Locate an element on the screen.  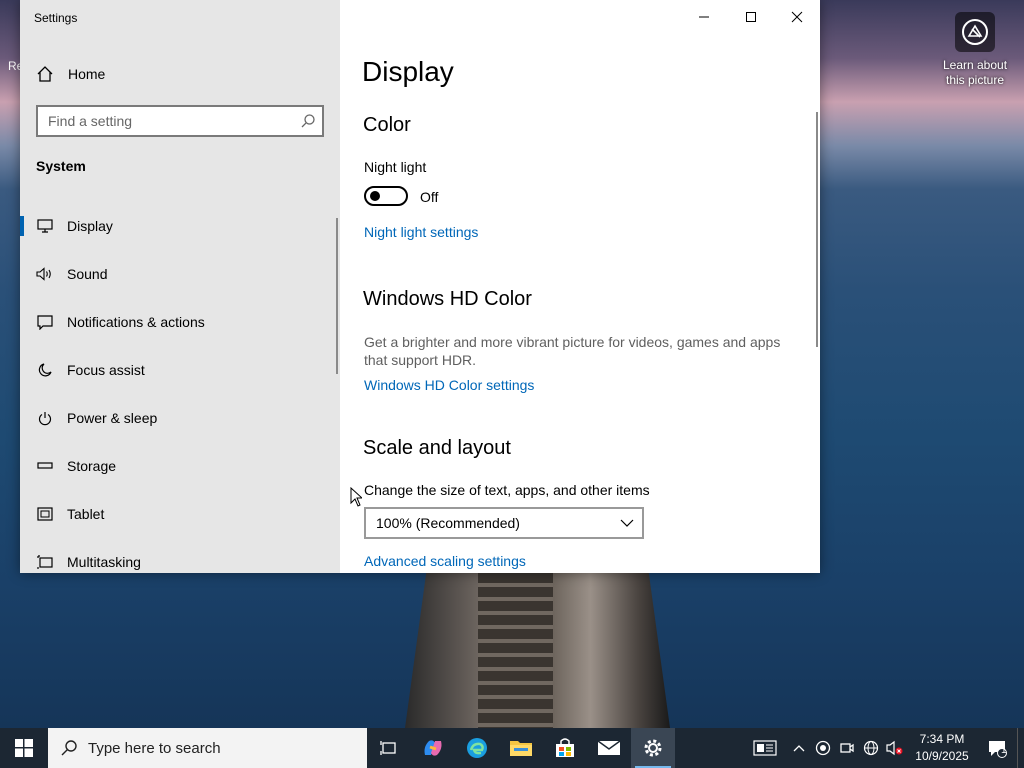
wallpaper-pier-steps is located at coordinates (515, 650).